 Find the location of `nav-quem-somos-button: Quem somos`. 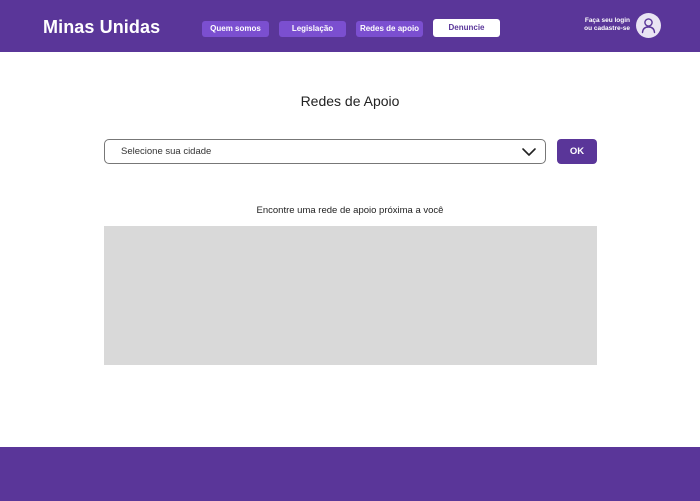

nav-quem-somos-button: Quem somos is located at coordinates (235, 29).